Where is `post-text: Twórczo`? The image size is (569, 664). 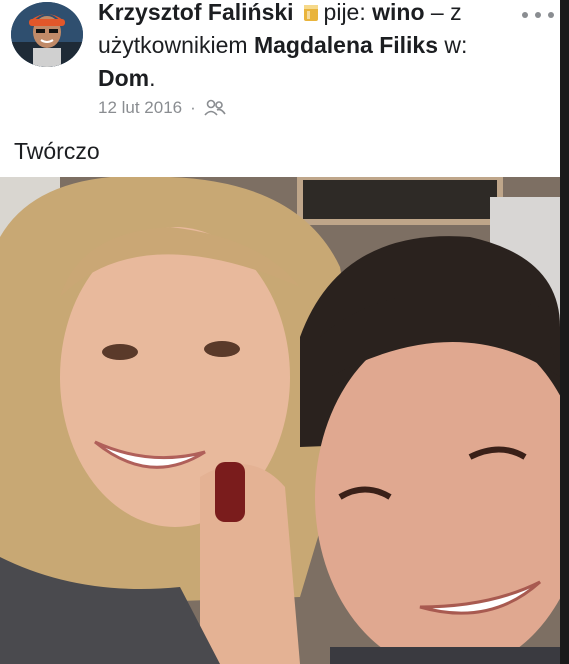 post-text: Twórczo is located at coordinates (57, 151).